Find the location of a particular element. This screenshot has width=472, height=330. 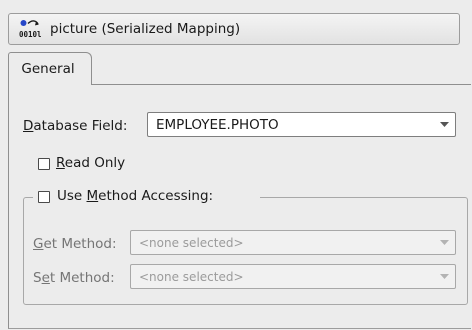

mapping-title: picture (Serialized Mapping) is located at coordinates (145, 29).